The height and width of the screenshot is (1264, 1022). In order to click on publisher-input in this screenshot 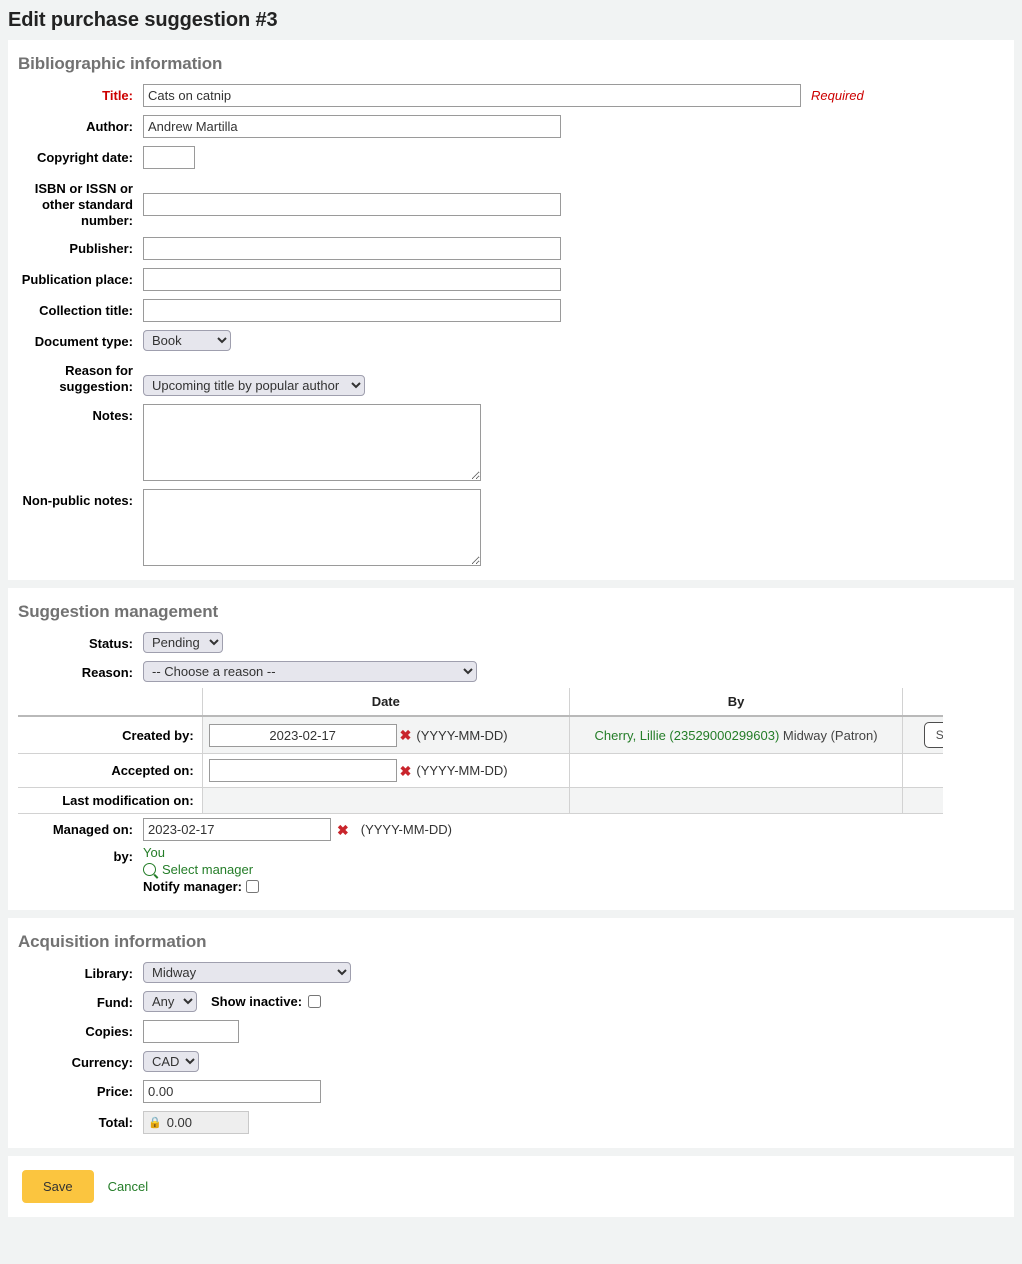, I will do `click(352, 248)`.